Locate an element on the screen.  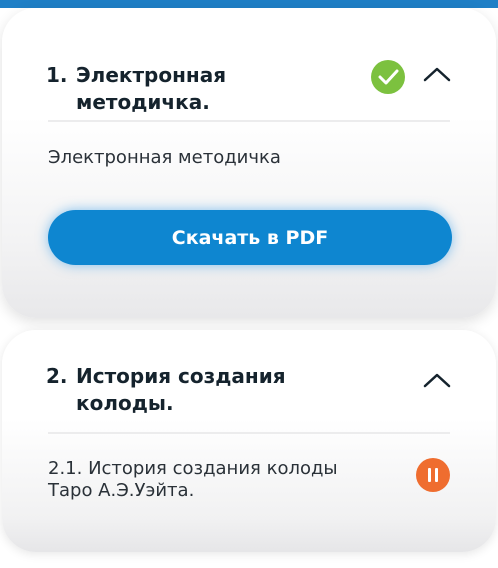
module-title: История создания колоды. is located at coordinates (181, 389).